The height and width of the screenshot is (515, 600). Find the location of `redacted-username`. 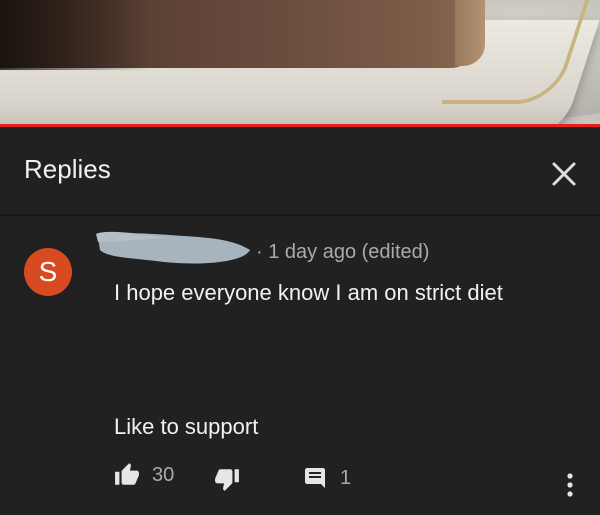

redacted-username is located at coordinates (173, 247).